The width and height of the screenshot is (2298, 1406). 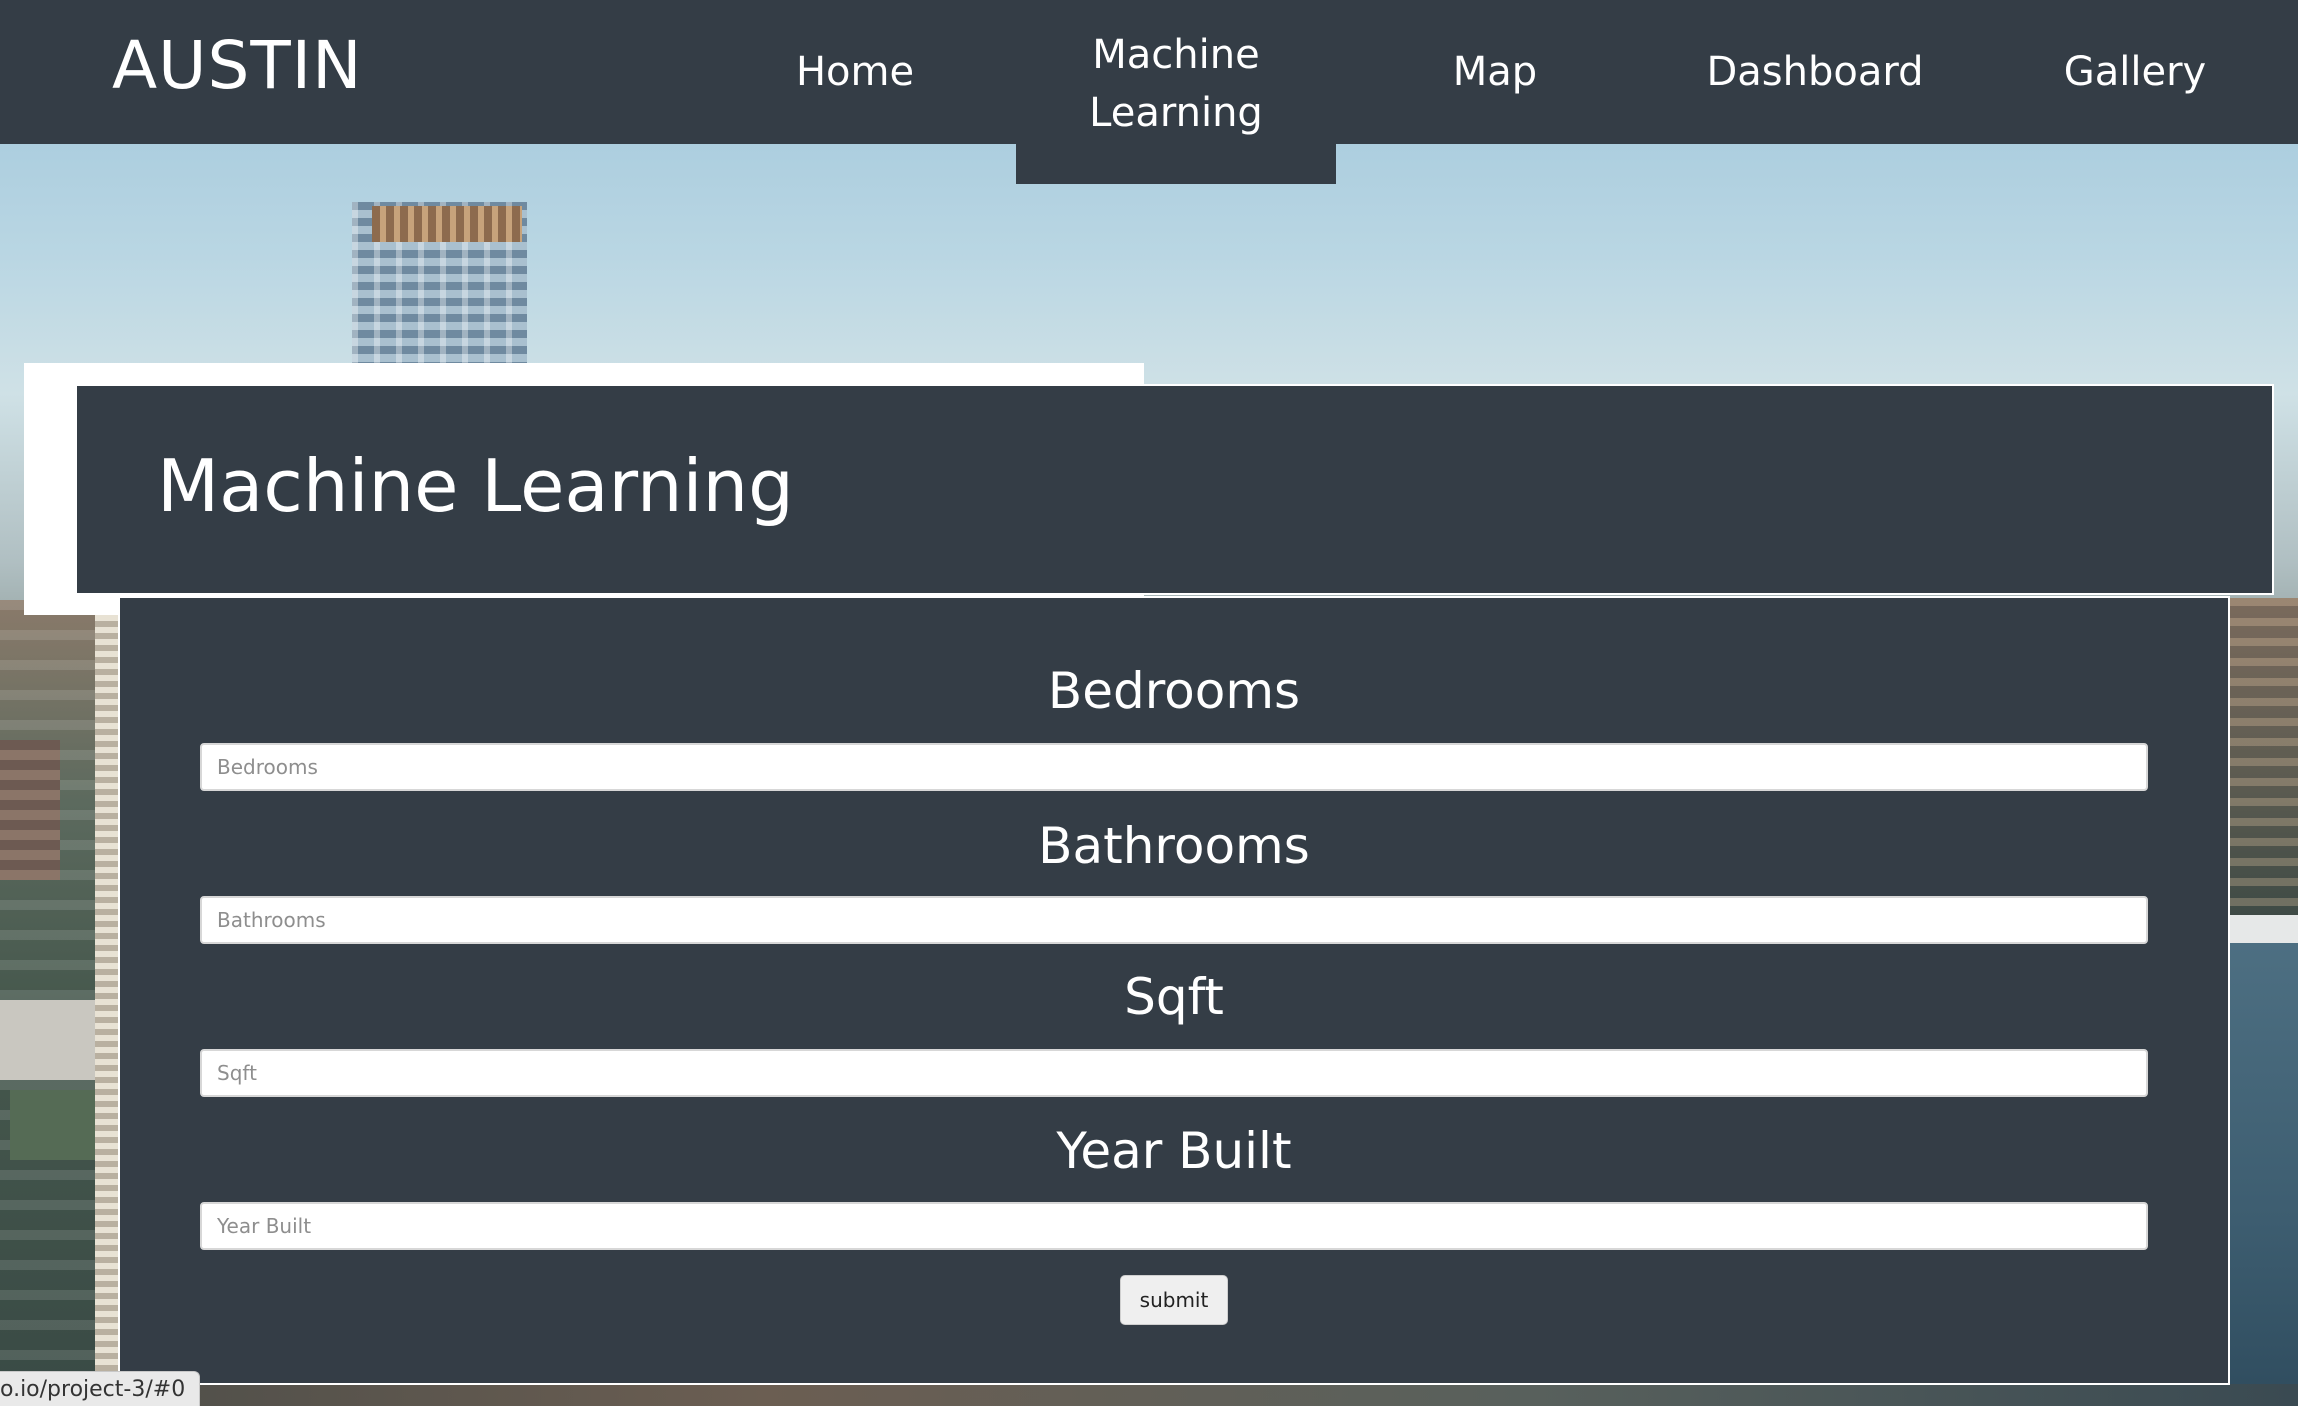 What do you see at coordinates (2135, 72) in the screenshot?
I see `nav-item-gallery: Gallery` at bounding box center [2135, 72].